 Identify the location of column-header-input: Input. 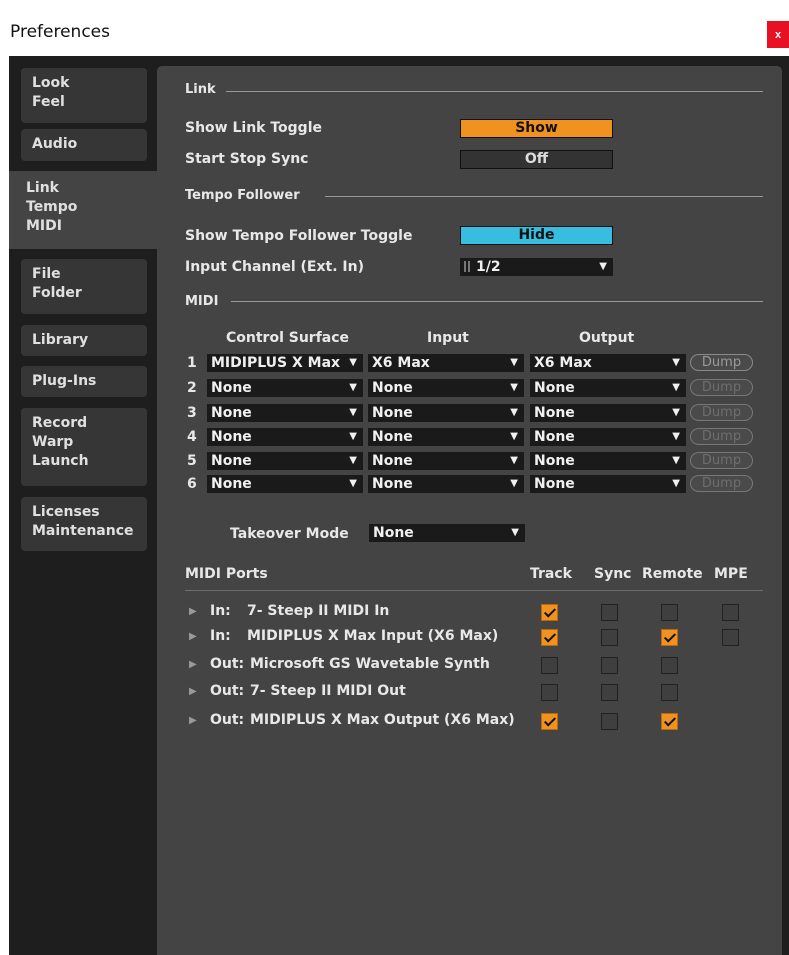
(448, 338).